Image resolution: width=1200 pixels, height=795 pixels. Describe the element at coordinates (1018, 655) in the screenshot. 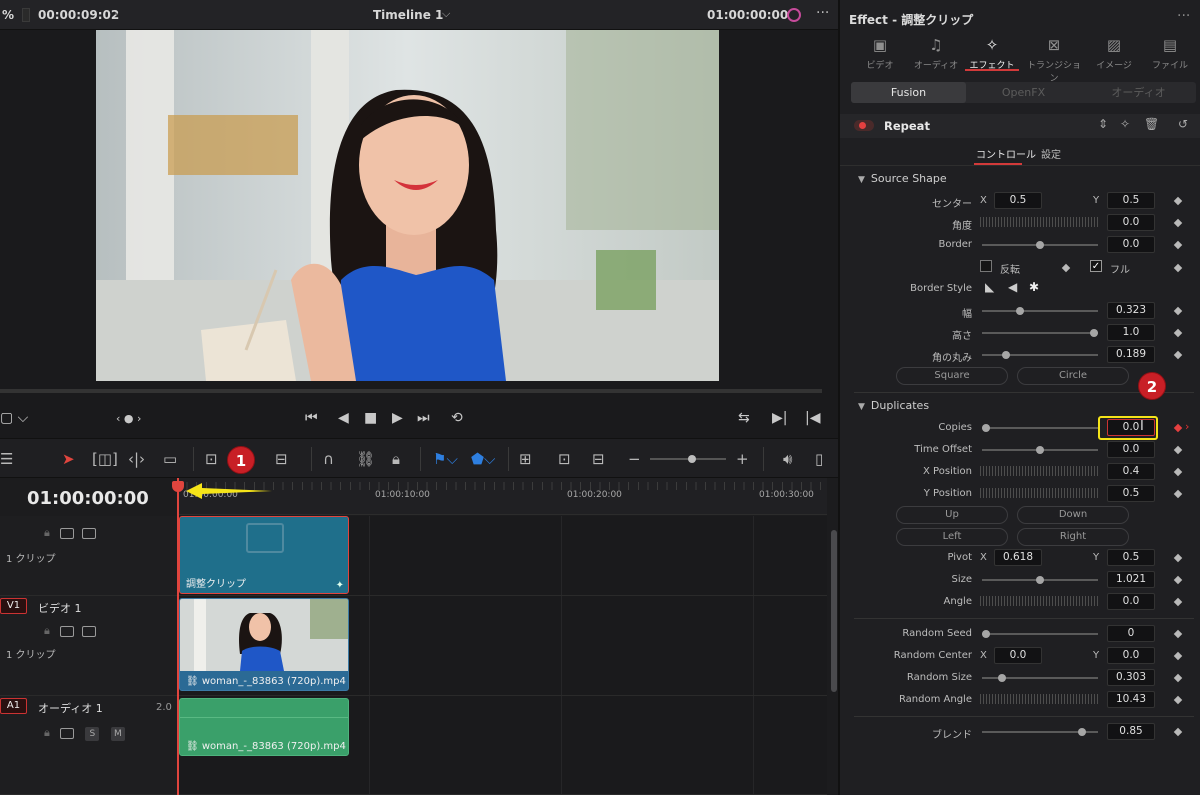

I see `random-center-x-field: 0.0` at that location.